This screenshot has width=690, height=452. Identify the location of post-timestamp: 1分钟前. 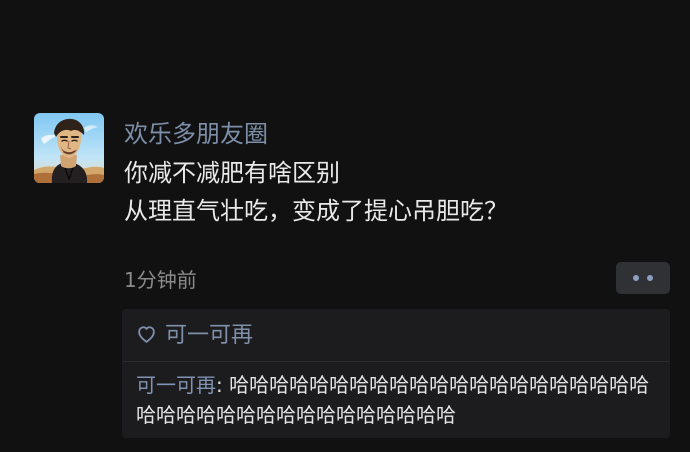
(160, 280).